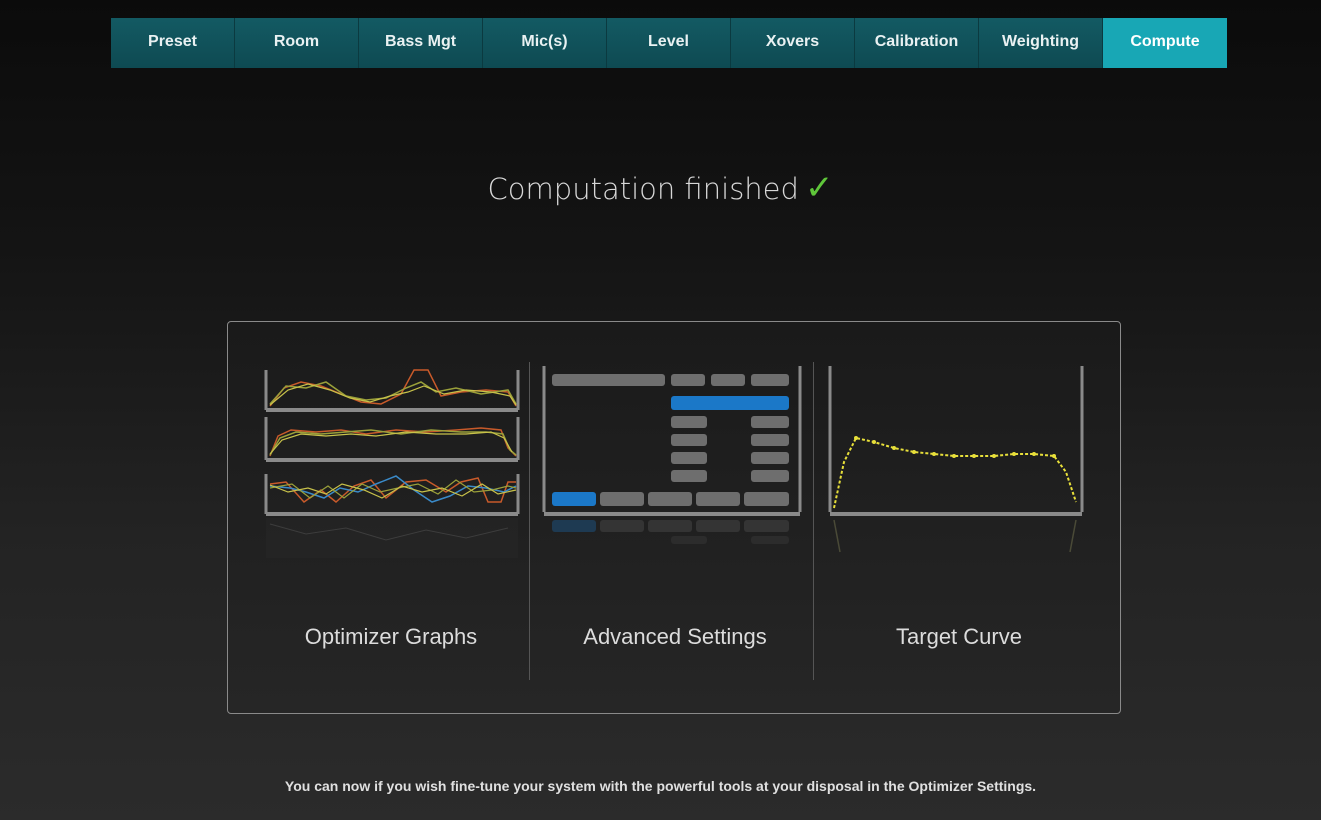 Image resolution: width=1321 pixels, height=820 pixels. I want to click on tab-preset: Preset, so click(173, 43).